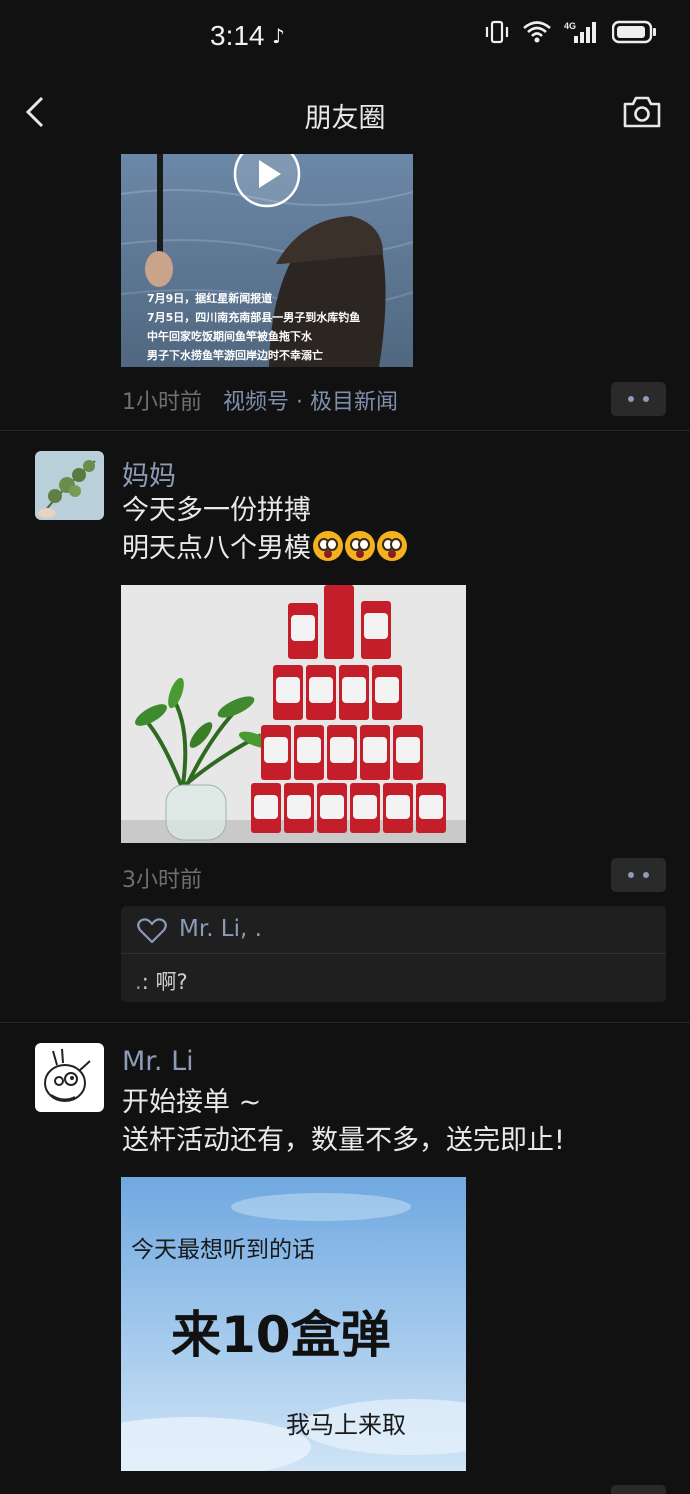 The image size is (690, 1494). What do you see at coordinates (158, 1061) in the screenshot?
I see `poster-name: Mr. Li` at bounding box center [158, 1061].